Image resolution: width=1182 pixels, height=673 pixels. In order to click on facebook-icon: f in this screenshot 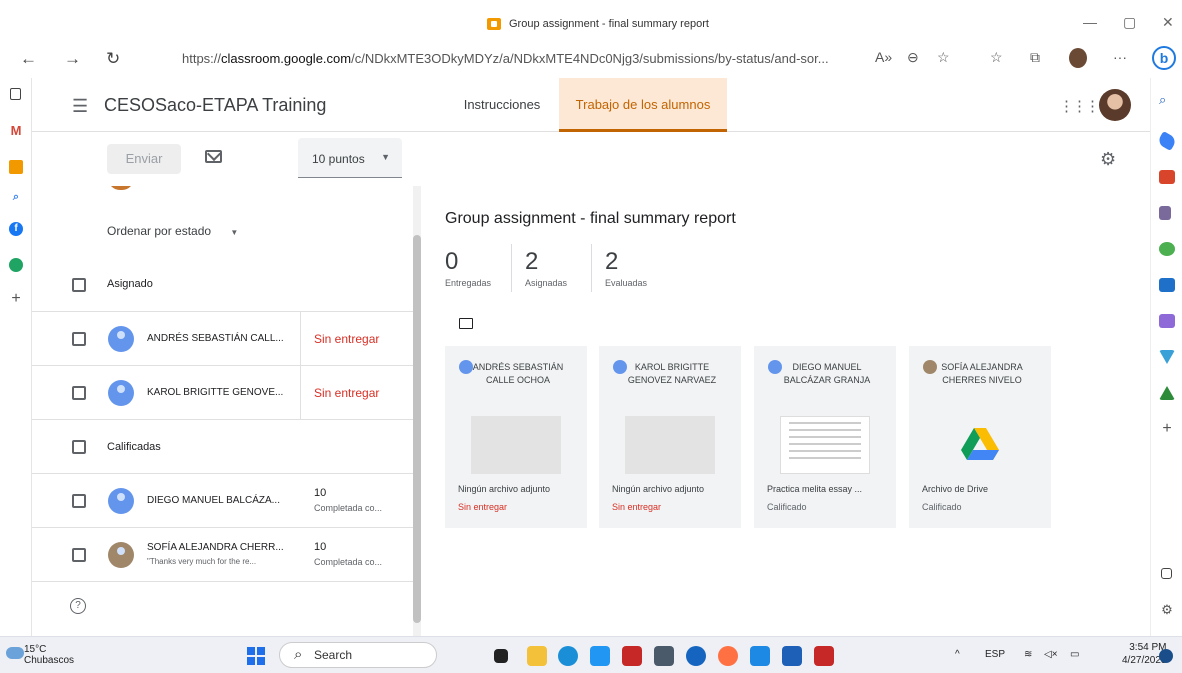, I will do `click(16, 229)`.